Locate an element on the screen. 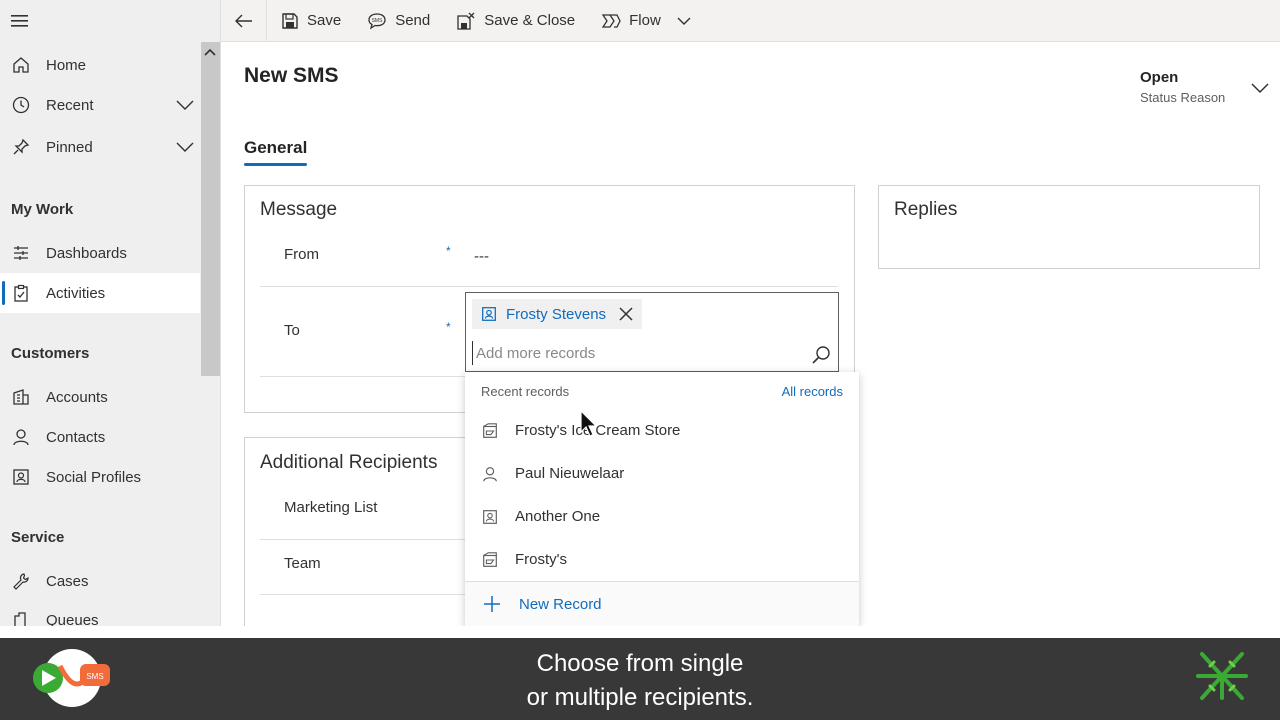  to-field-label: To is located at coordinates (292, 330).